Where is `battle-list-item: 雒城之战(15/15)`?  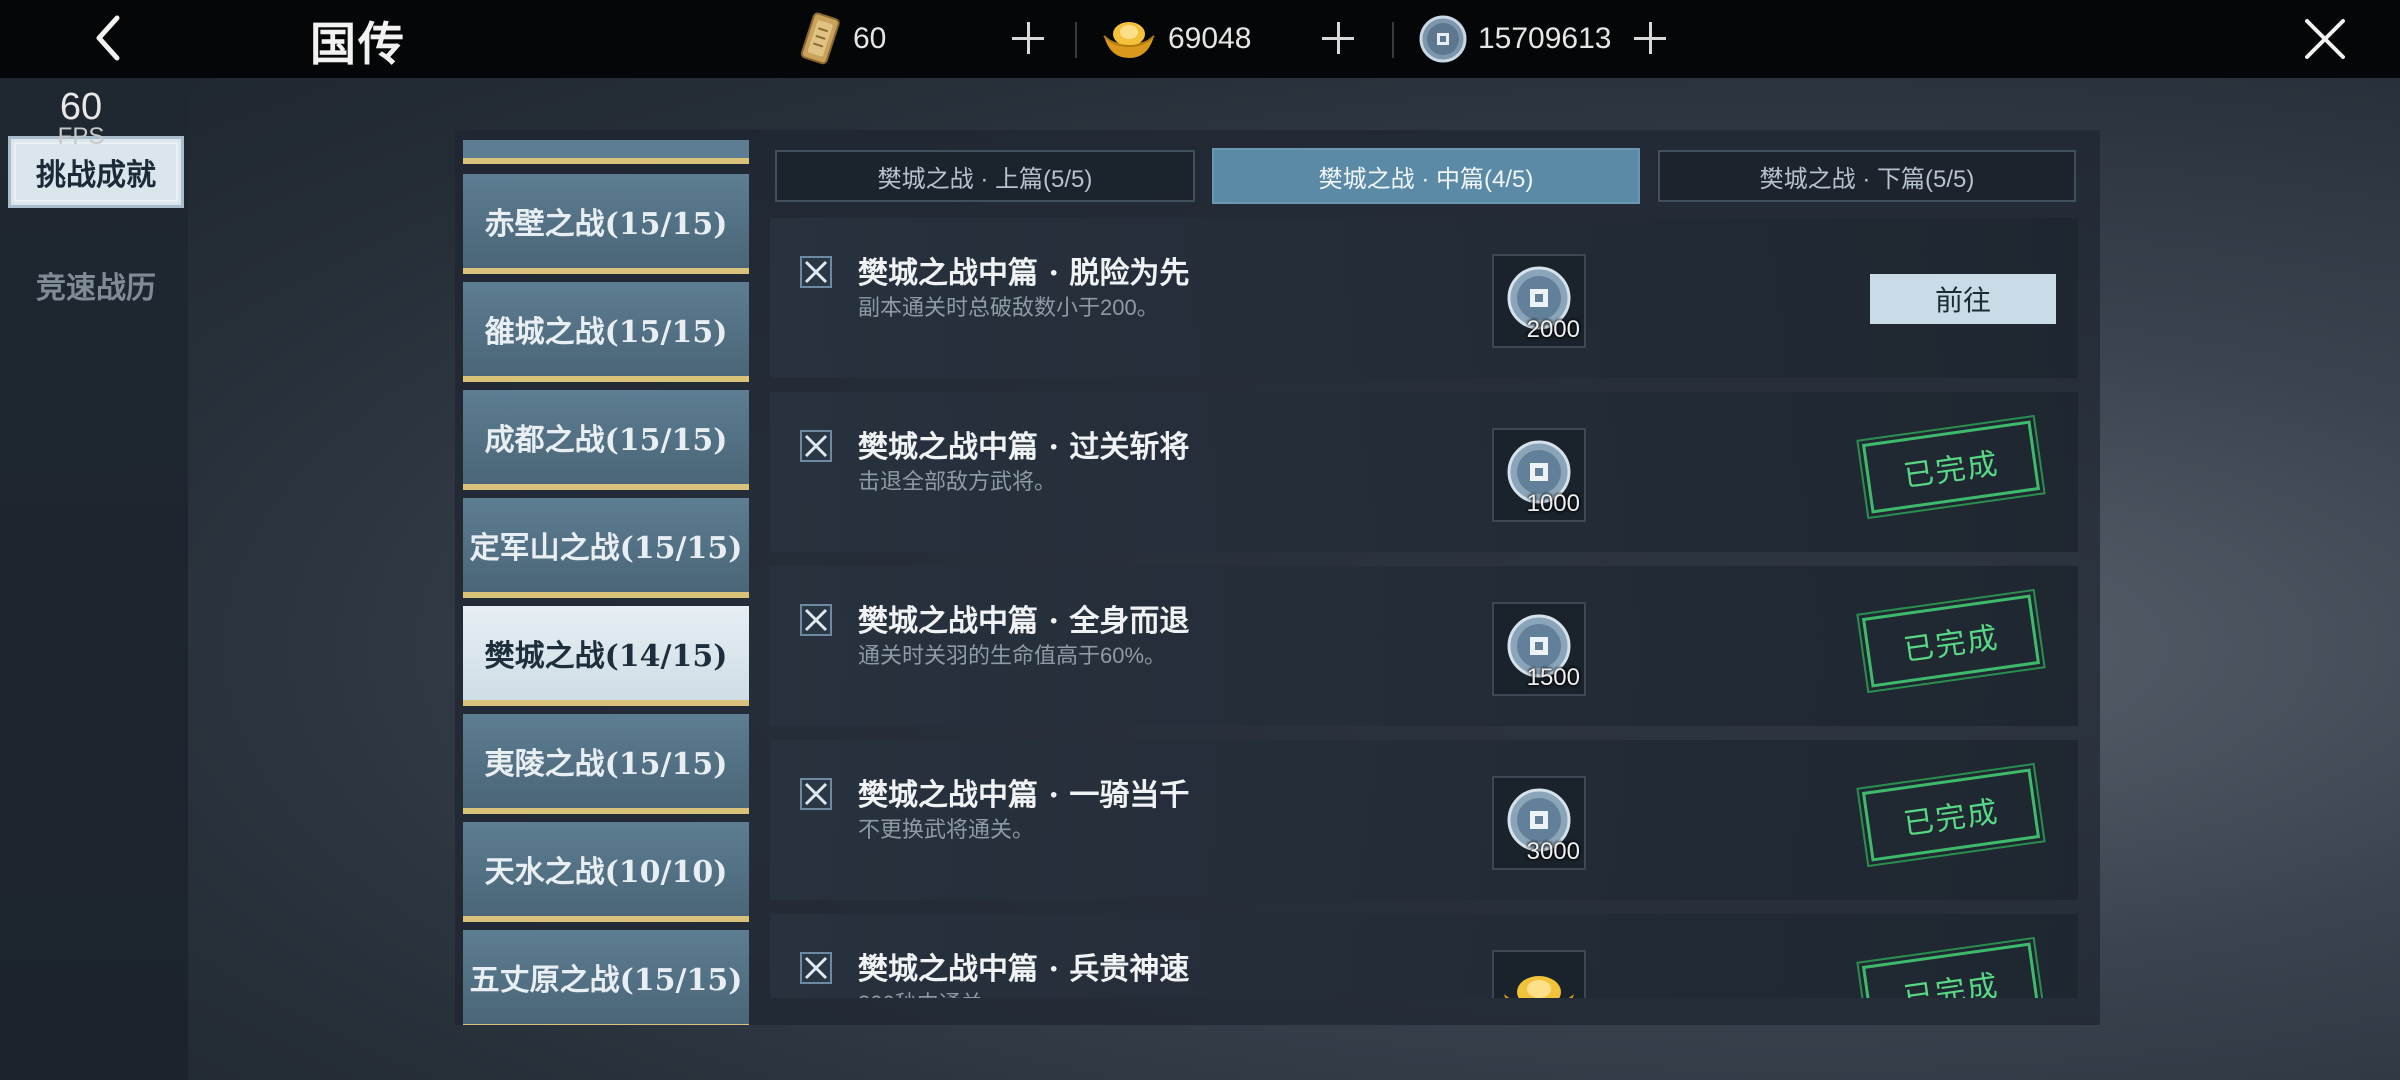
battle-list-item: 雒城之战(15/15) is located at coordinates (606, 332).